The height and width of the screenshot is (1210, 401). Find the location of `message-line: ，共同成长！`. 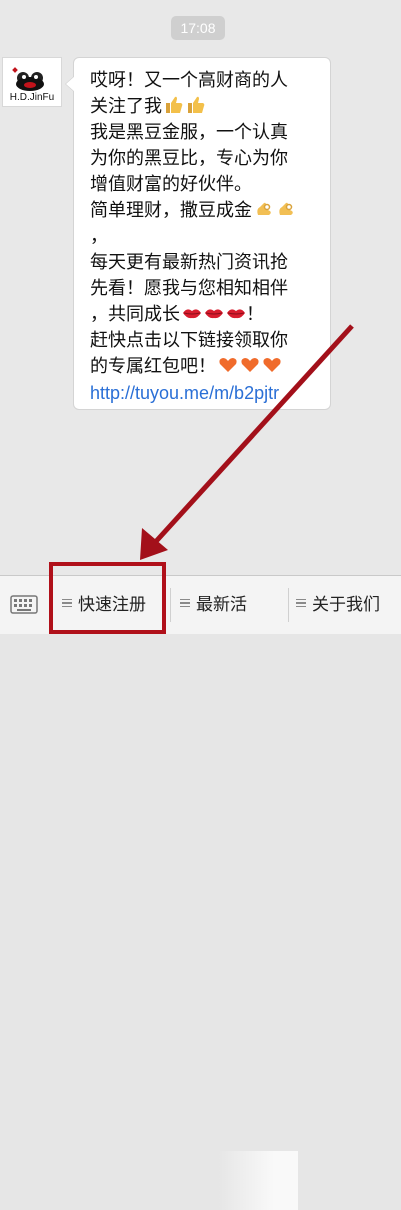

message-line: ，共同成长！ is located at coordinates (177, 314).